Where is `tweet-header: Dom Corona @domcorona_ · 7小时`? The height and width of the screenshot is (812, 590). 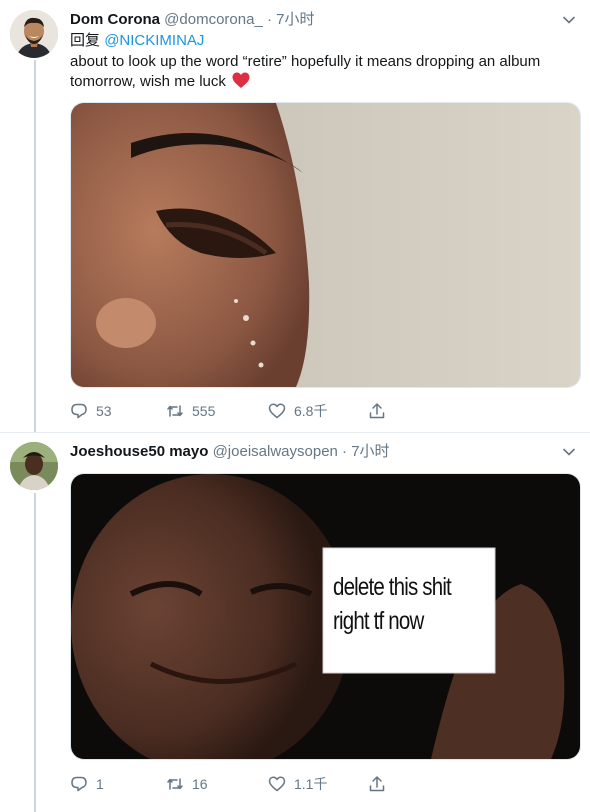 tweet-header: Dom Corona @domcorona_ · 7小时 is located at coordinates (192, 20).